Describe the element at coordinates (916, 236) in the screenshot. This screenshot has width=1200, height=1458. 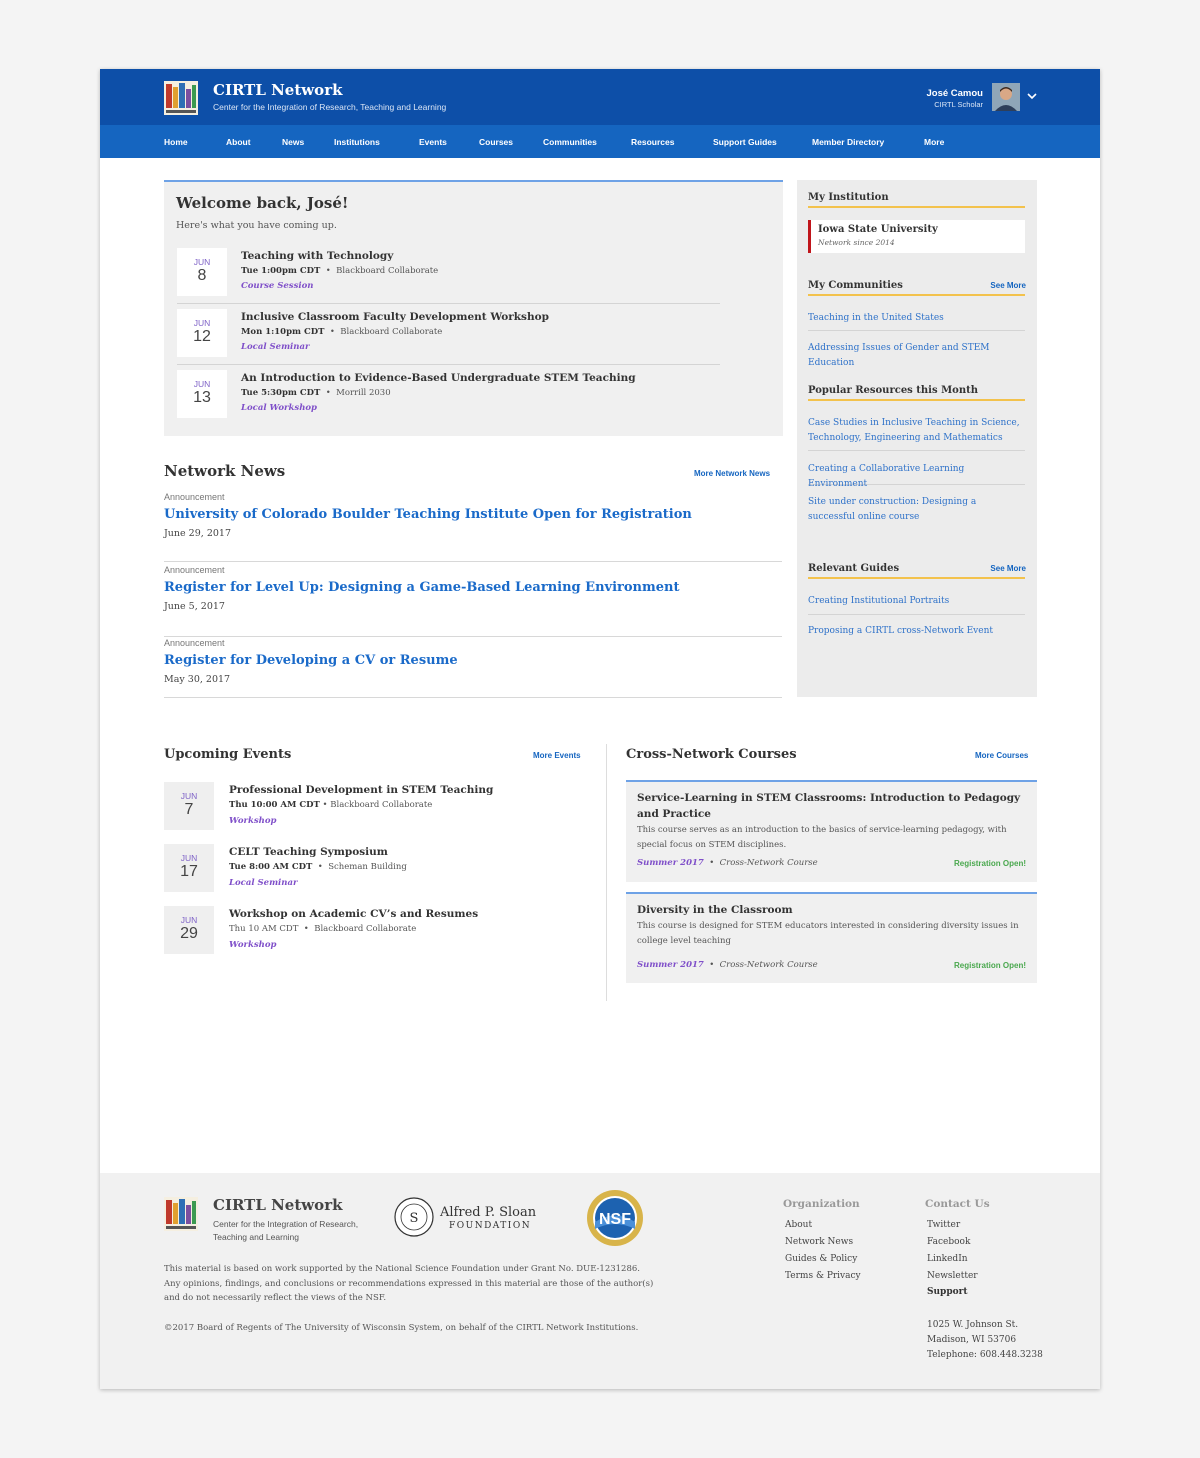
I see `institution-card: Iowa State University Network since 2014` at that location.